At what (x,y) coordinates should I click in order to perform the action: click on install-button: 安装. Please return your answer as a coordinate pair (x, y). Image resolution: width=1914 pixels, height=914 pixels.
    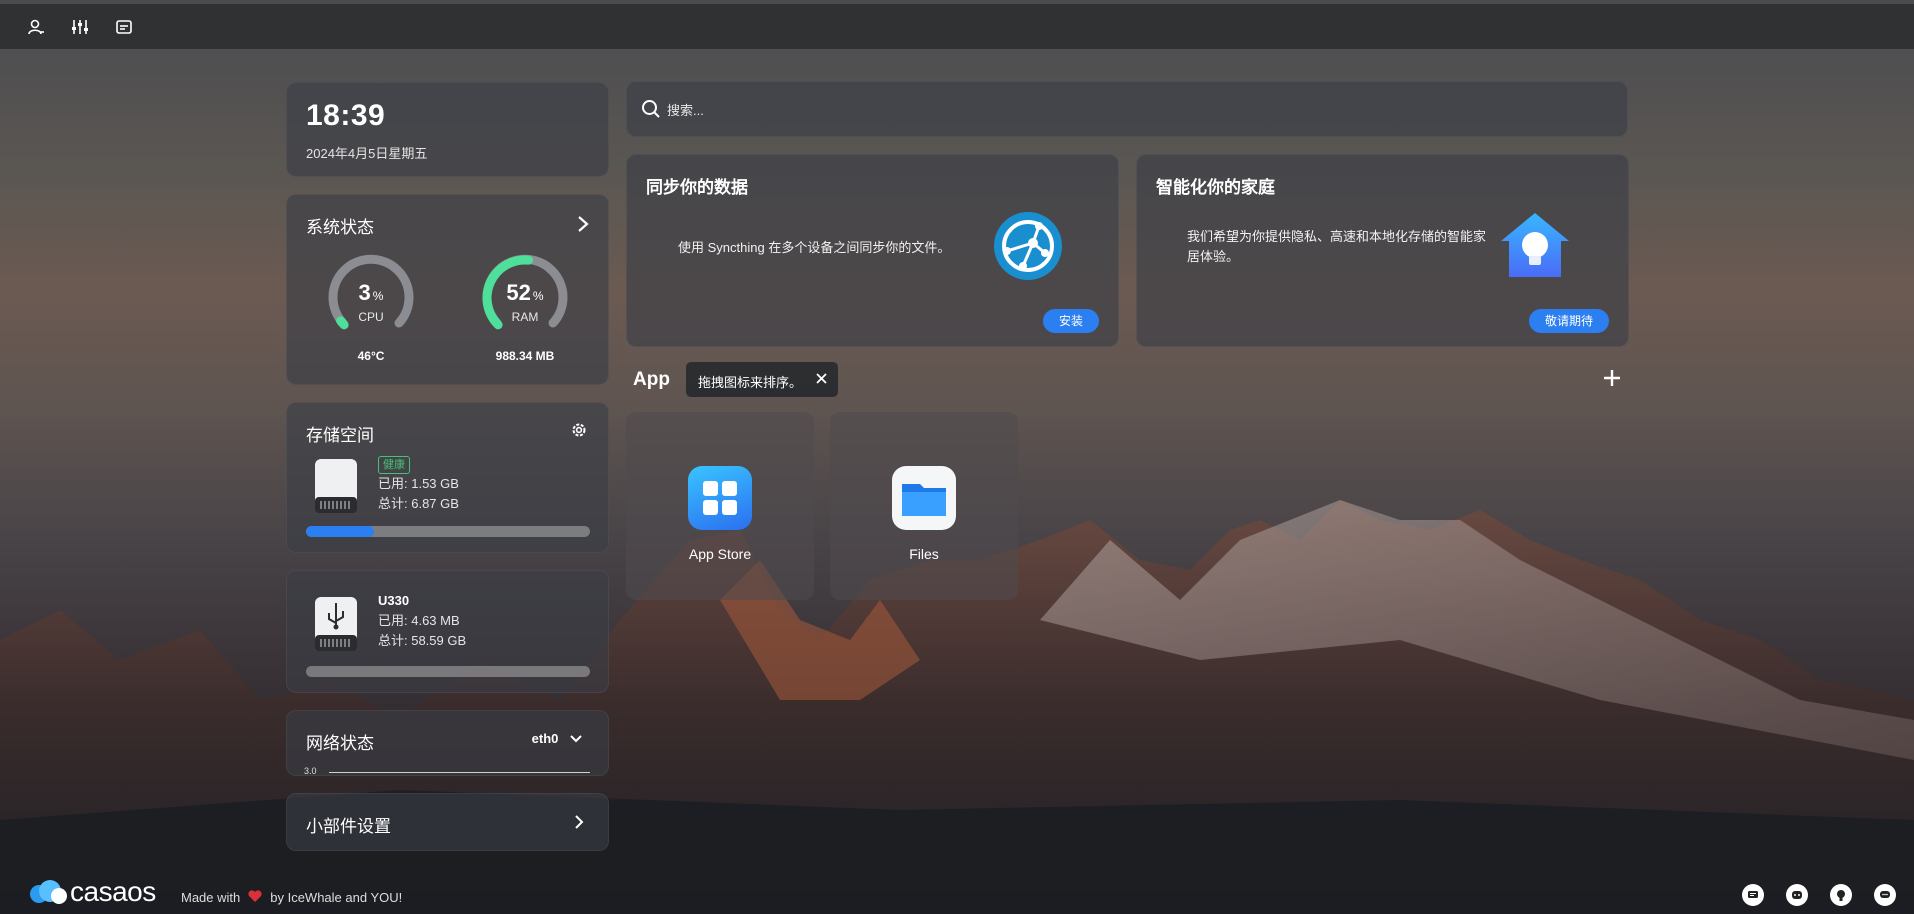
    Looking at the image, I should click on (1071, 321).